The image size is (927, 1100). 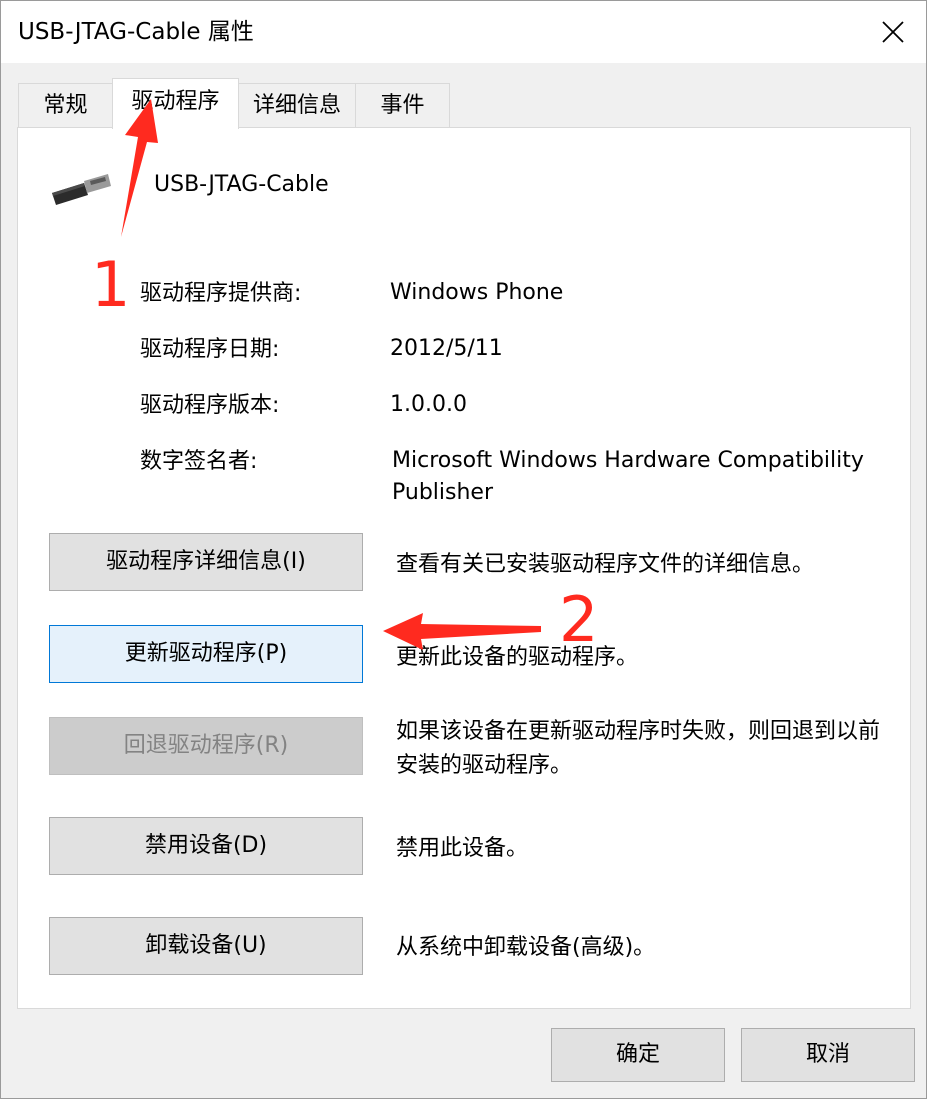 I want to click on device-name: USB-JTAG-Cable, so click(x=241, y=184).